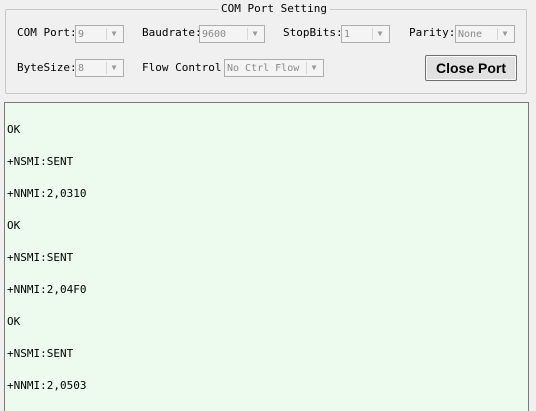 This screenshot has width=536, height=411. What do you see at coordinates (47, 385) in the screenshot?
I see `output-line: +NNMI:2,0503` at bounding box center [47, 385].